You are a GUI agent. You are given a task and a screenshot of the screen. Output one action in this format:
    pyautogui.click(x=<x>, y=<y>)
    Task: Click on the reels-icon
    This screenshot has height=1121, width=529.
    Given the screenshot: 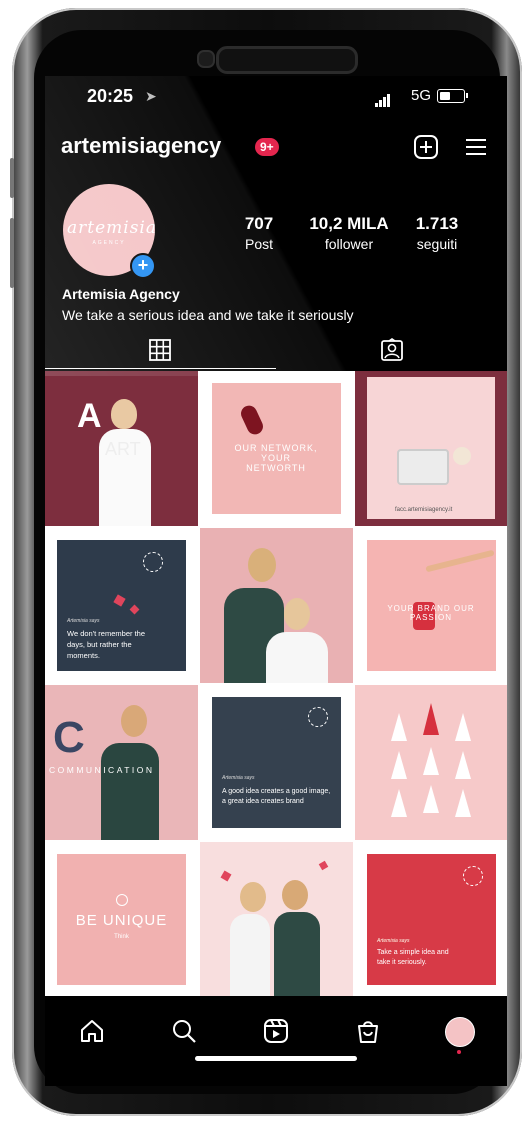 What is the action you would take?
    pyautogui.click(x=276, y=1031)
    